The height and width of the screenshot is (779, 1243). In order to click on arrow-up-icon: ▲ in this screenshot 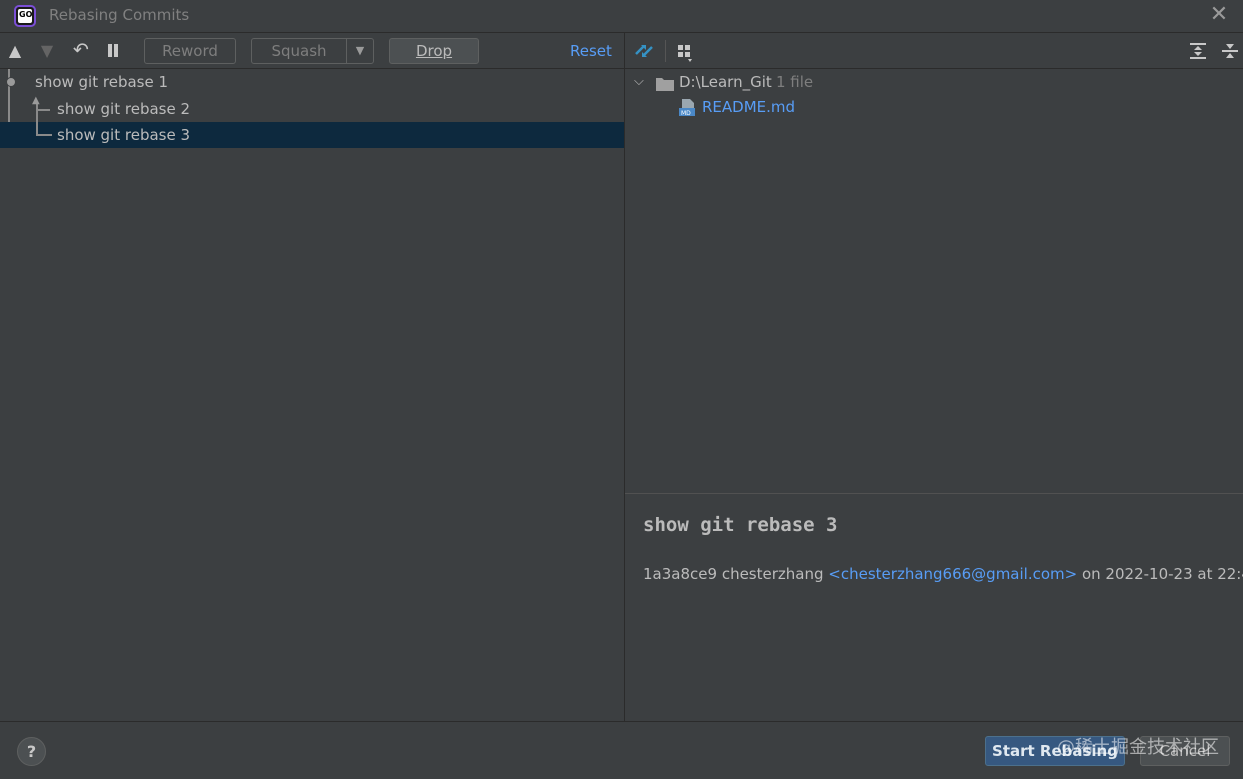, I will do `click(36, 100)`.